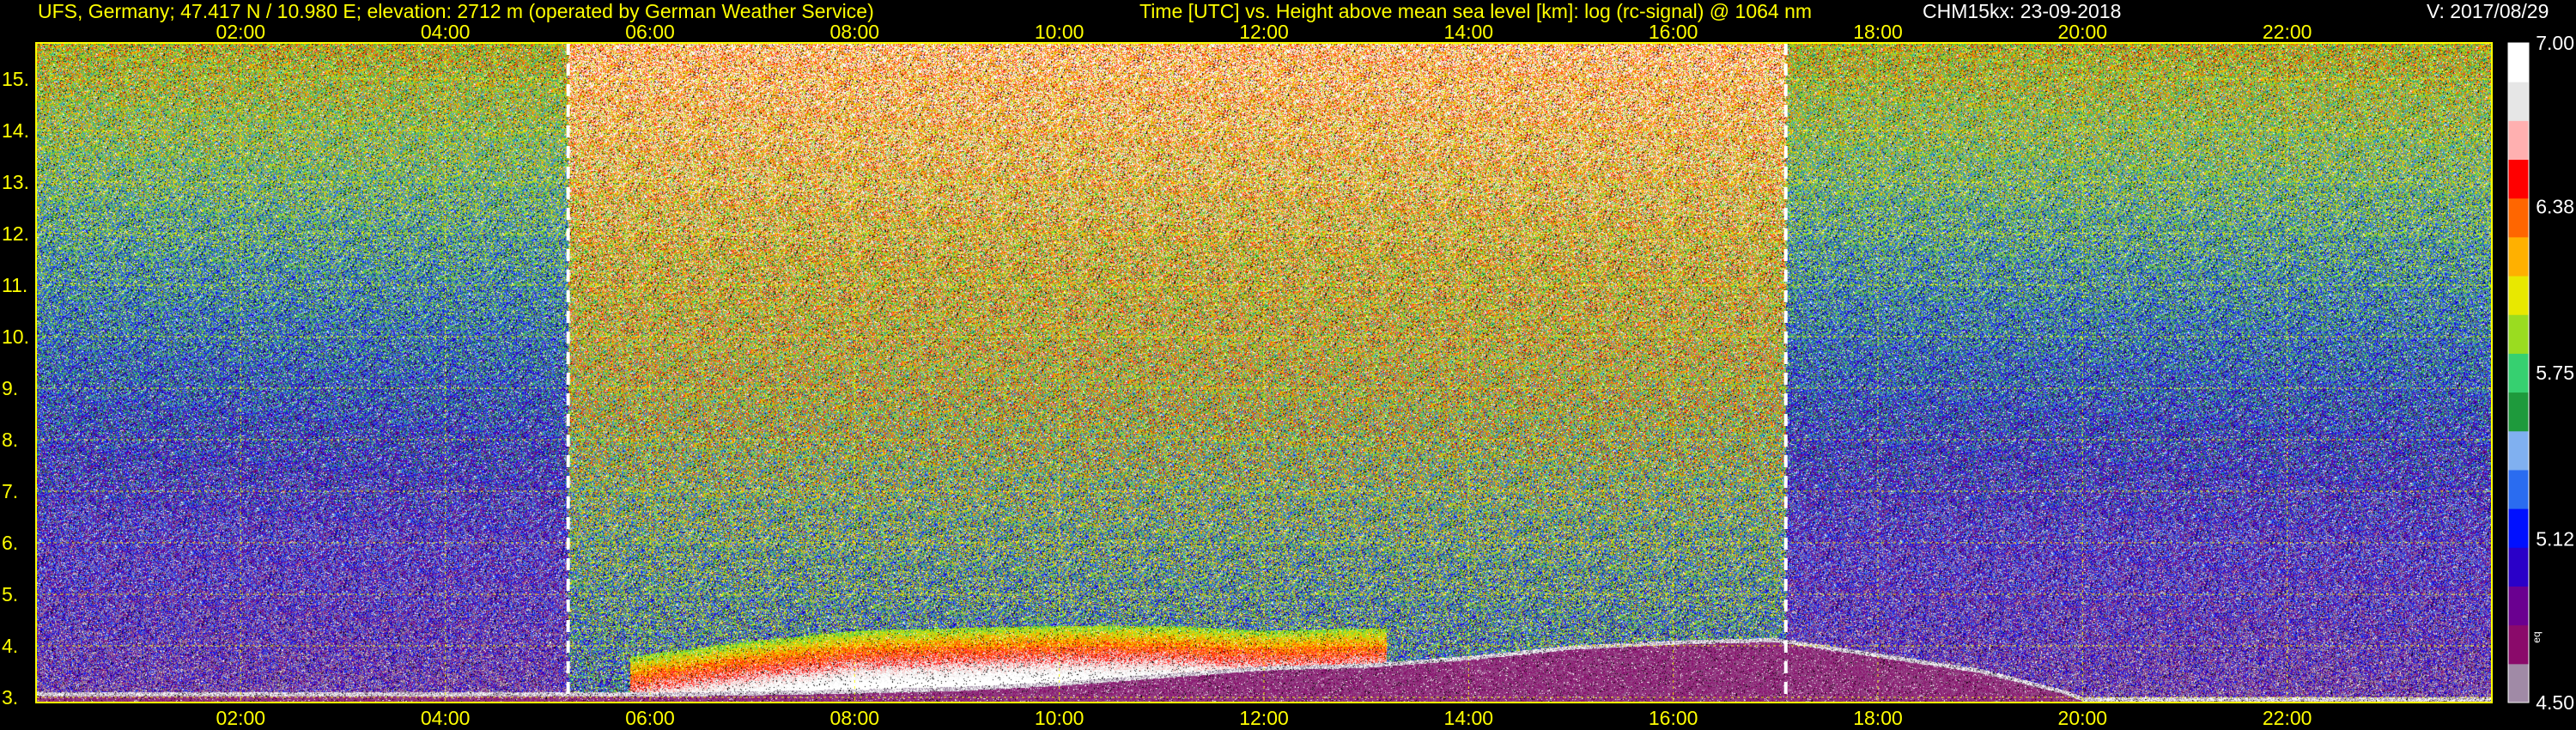 This screenshot has width=2576, height=730. Describe the element at coordinates (855, 718) in the screenshot. I see `x-tick-label-bottom: 08:00` at that location.